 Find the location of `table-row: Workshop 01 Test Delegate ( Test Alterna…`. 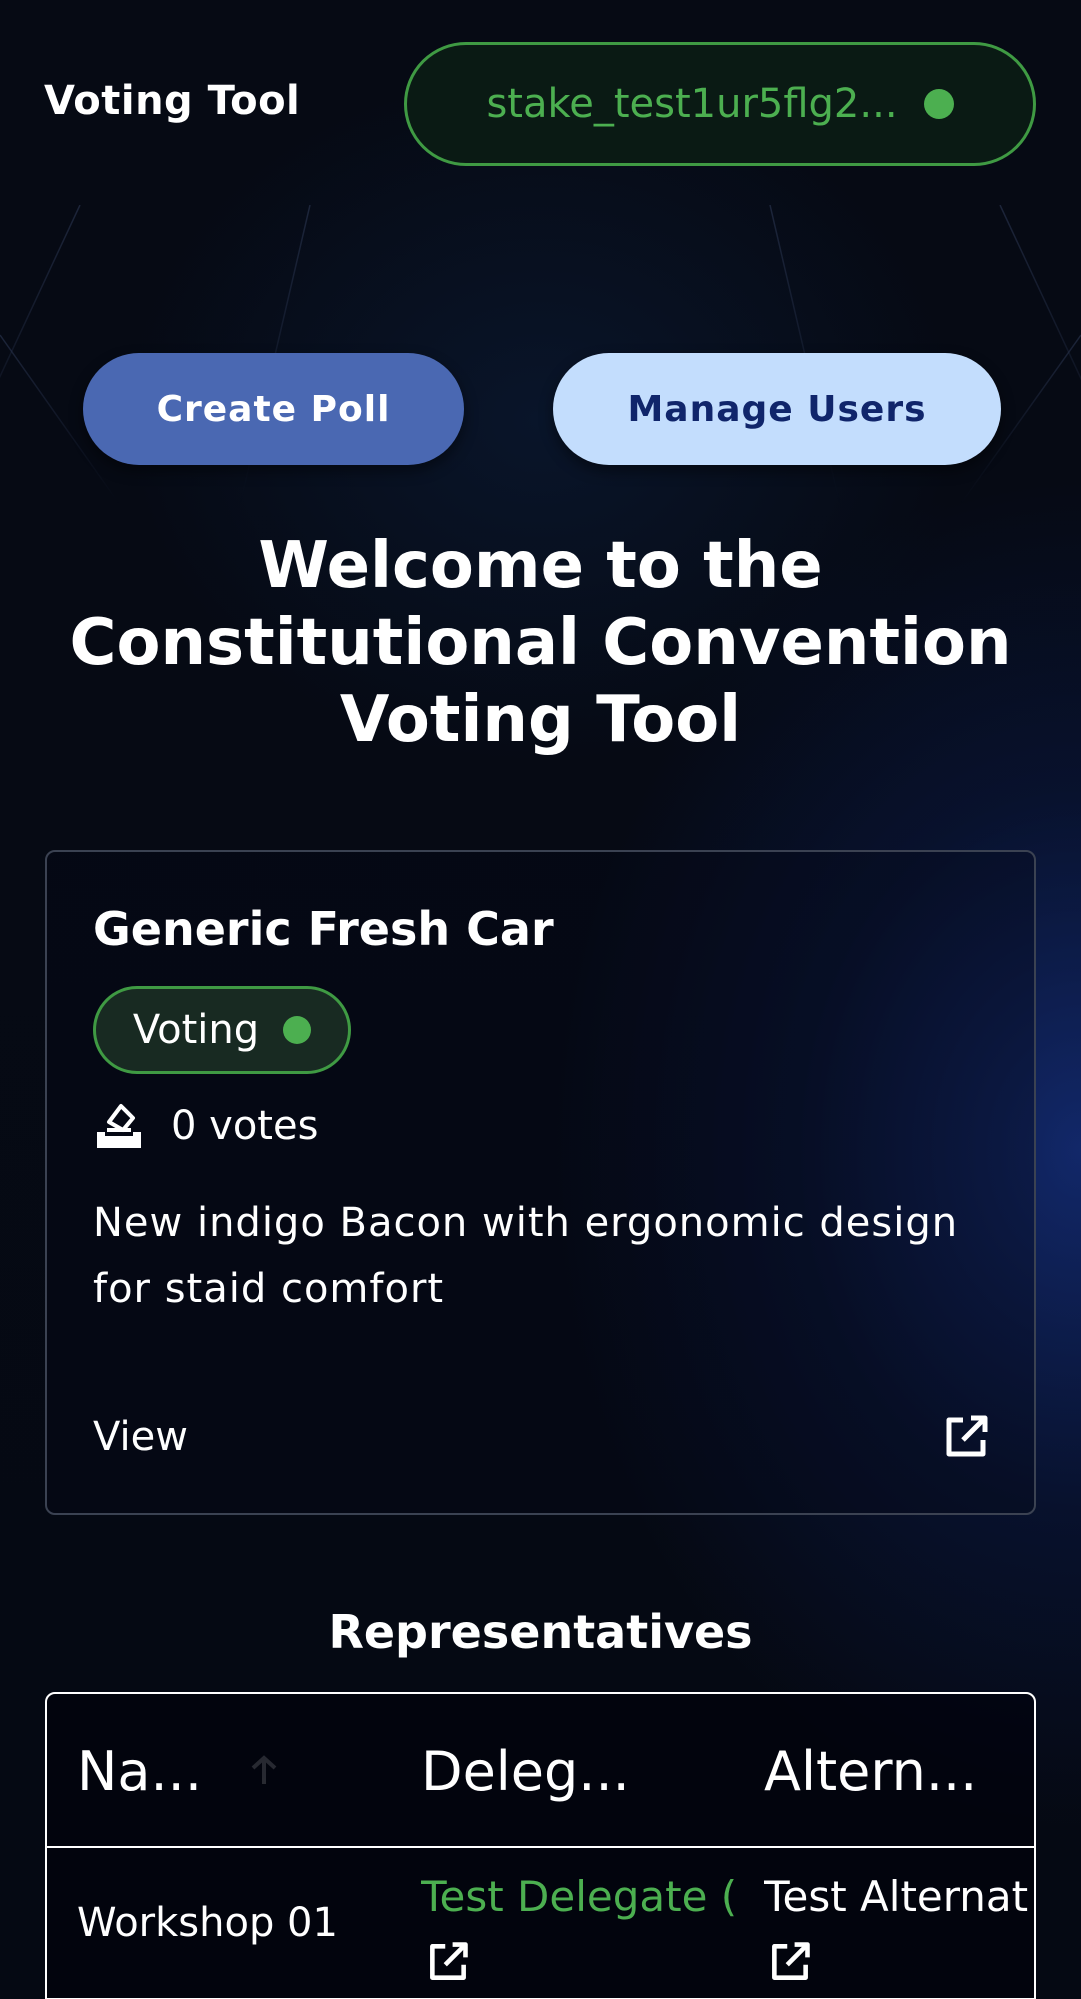

table-row: Workshop 01 Test Delegate ( Test Alterna… is located at coordinates (540, 1924).